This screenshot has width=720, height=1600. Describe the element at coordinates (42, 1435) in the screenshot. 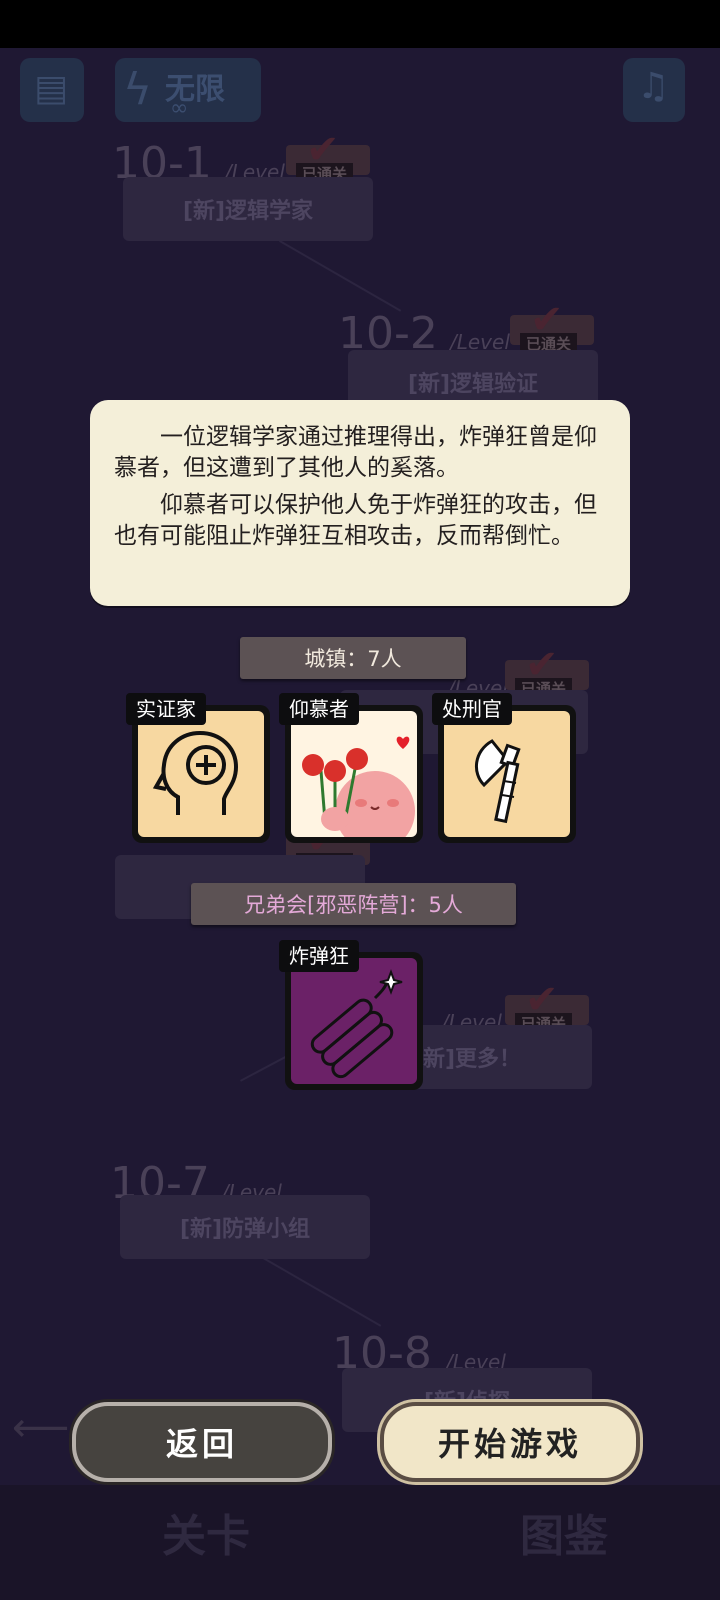

I see `prev-page-arrow-icon: ⟵` at that location.